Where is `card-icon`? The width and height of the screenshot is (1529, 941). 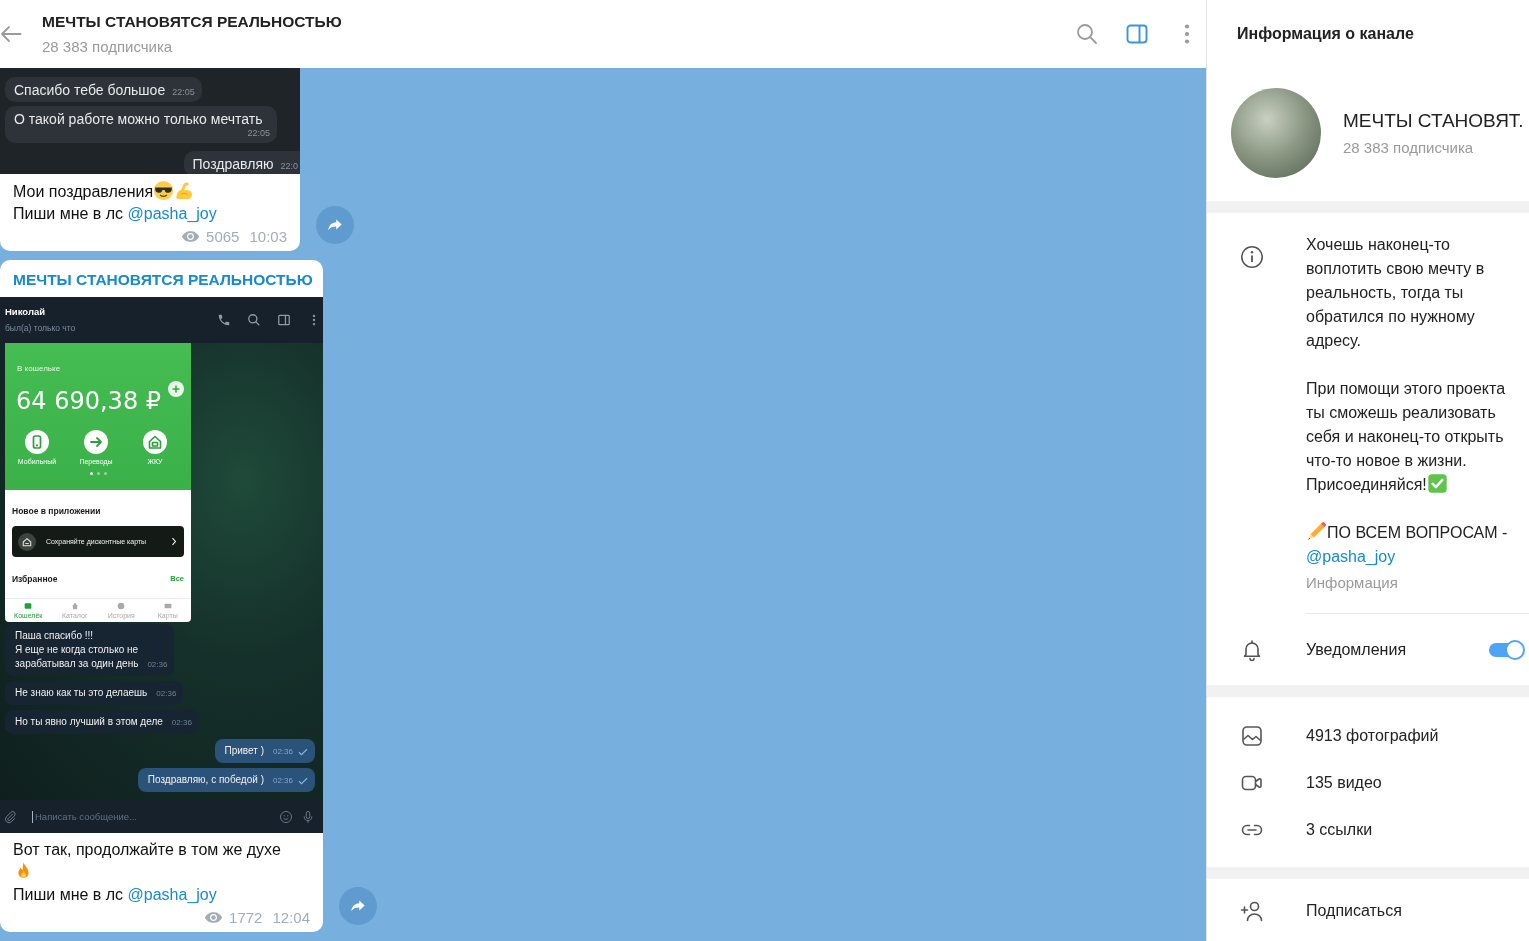 card-icon is located at coordinates (167, 605).